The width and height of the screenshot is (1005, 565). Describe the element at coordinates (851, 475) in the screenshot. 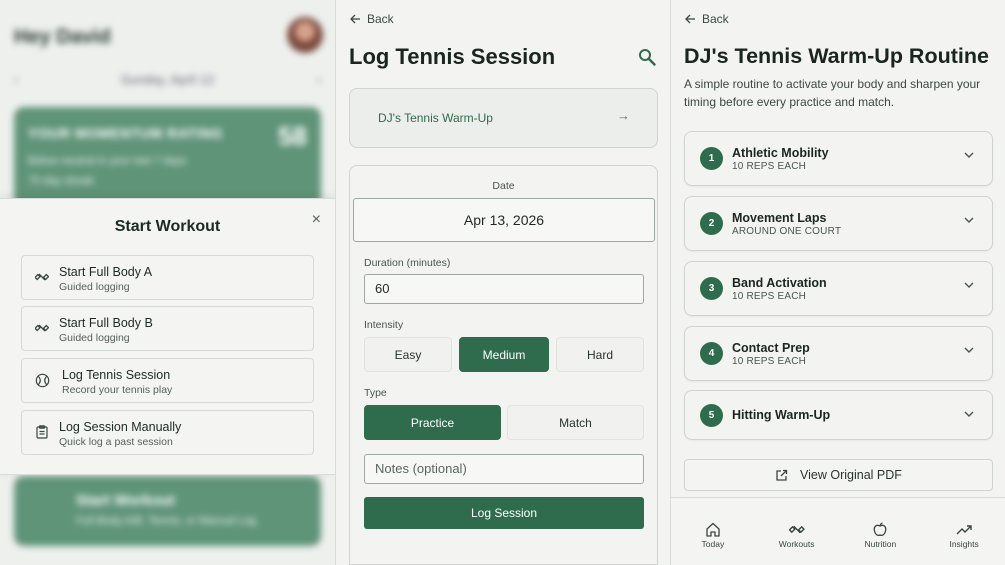

I see `view-pdf-label: View Original PDF` at that location.